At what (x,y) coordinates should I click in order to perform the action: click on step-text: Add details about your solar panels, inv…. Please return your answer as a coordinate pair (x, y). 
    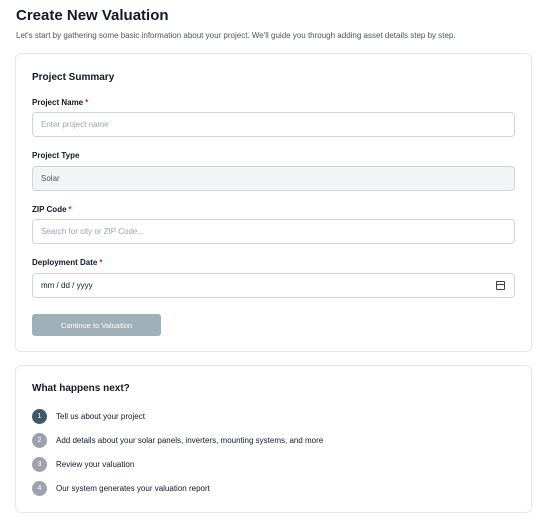
    Looking at the image, I should click on (190, 440).